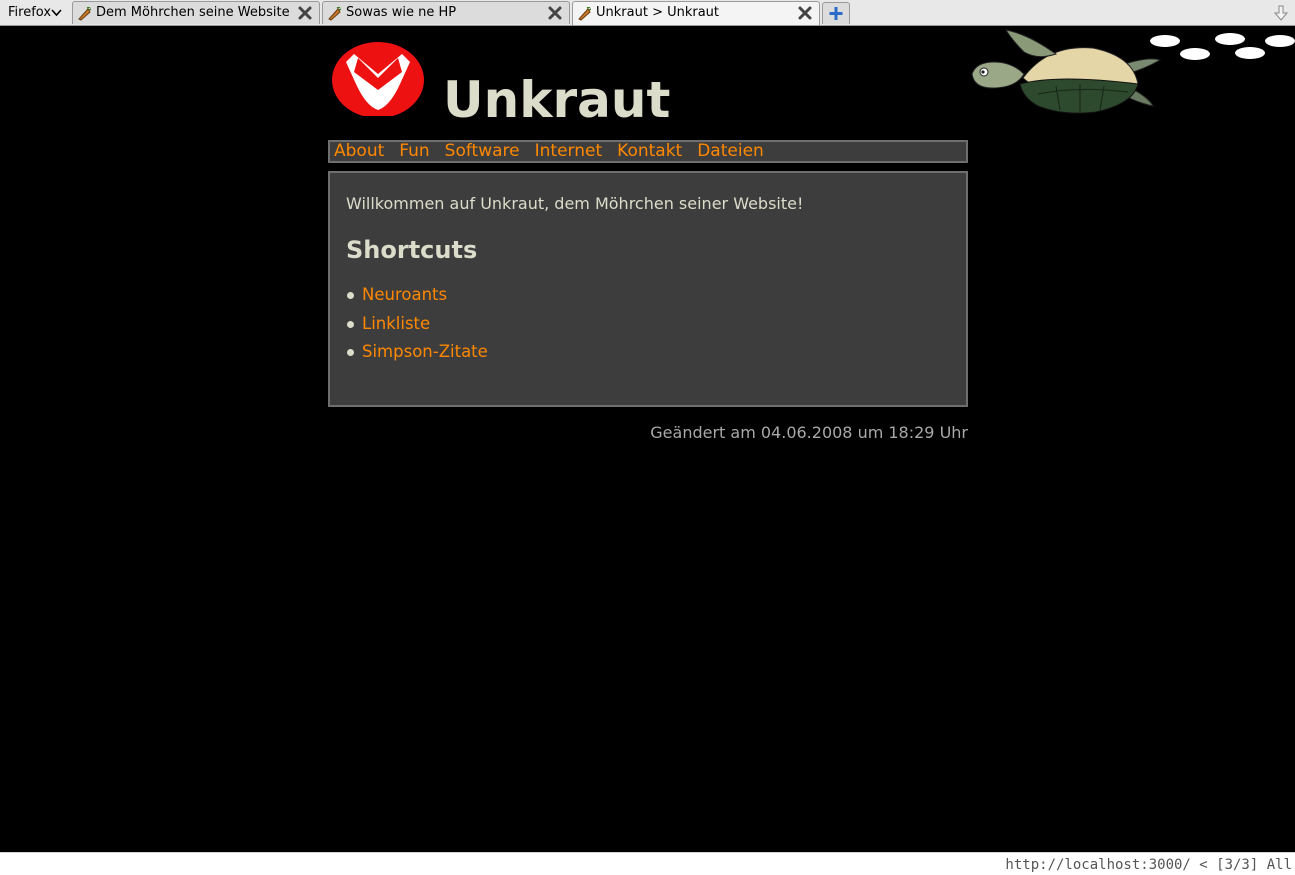 The height and width of the screenshot is (875, 1295). What do you see at coordinates (482, 151) in the screenshot?
I see `nav-link-software: Software` at bounding box center [482, 151].